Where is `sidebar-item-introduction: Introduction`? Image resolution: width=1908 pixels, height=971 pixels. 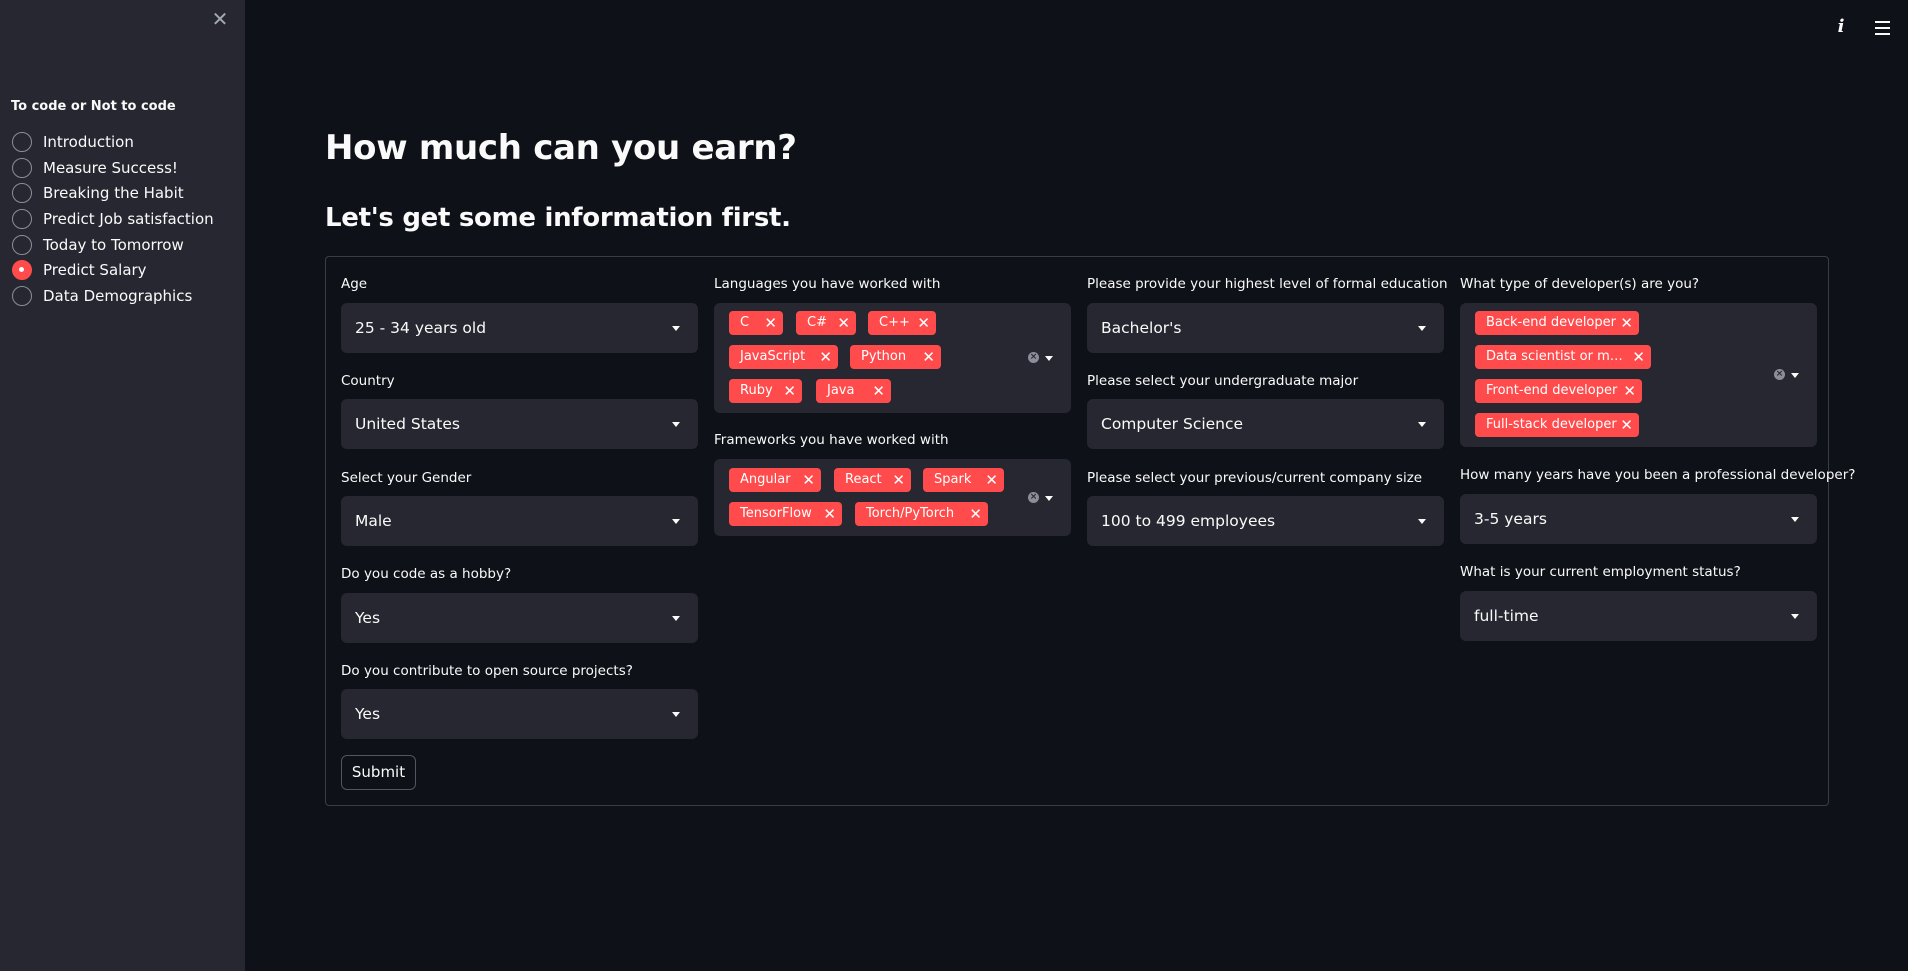 sidebar-item-introduction: Introduction is located at coordinates (113, 142).